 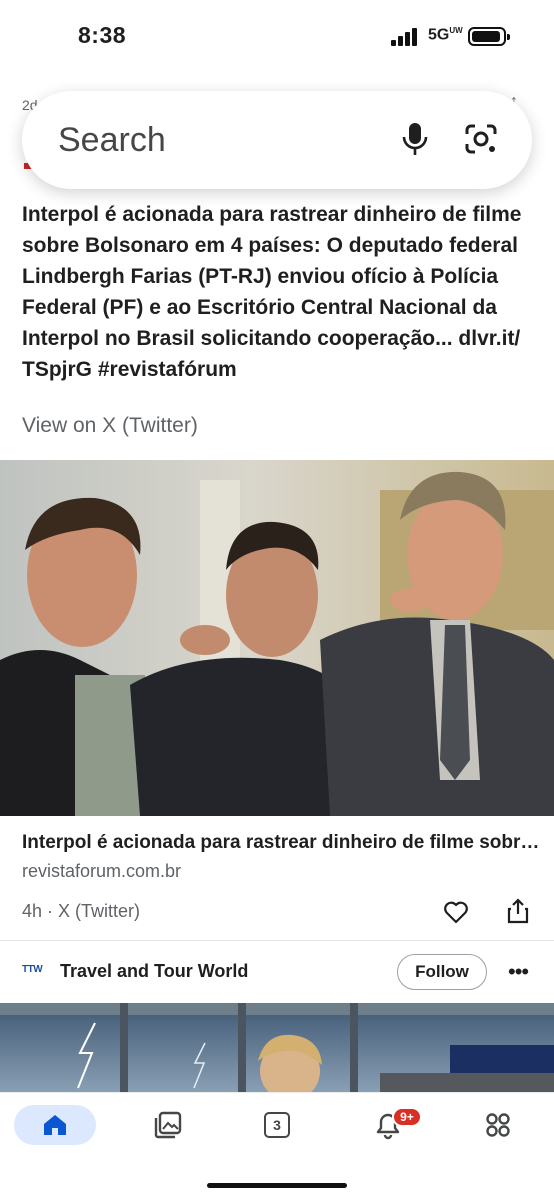 I want to click on status-bar: 8:38 5GUW, so click(x=277, y=35).